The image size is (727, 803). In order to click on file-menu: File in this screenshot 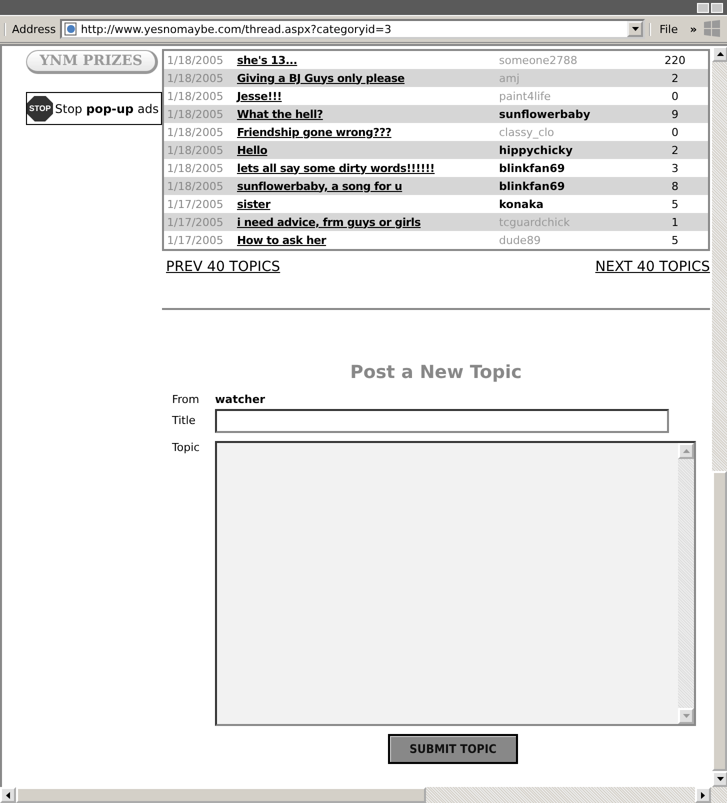, I will do `click(667, 29)`.